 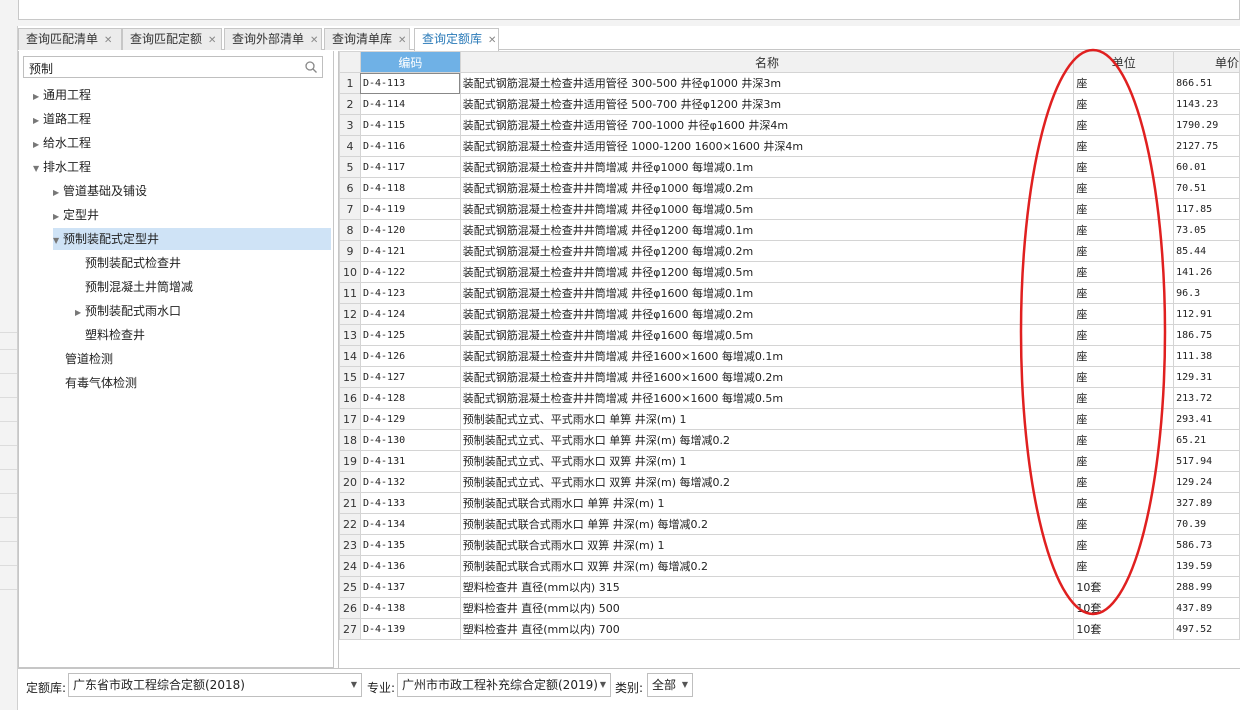 What do you see at coordinates (1124, 62) in the screenshot?
I see `column-header-unit: 单位` at bounding box center [1124, 62].